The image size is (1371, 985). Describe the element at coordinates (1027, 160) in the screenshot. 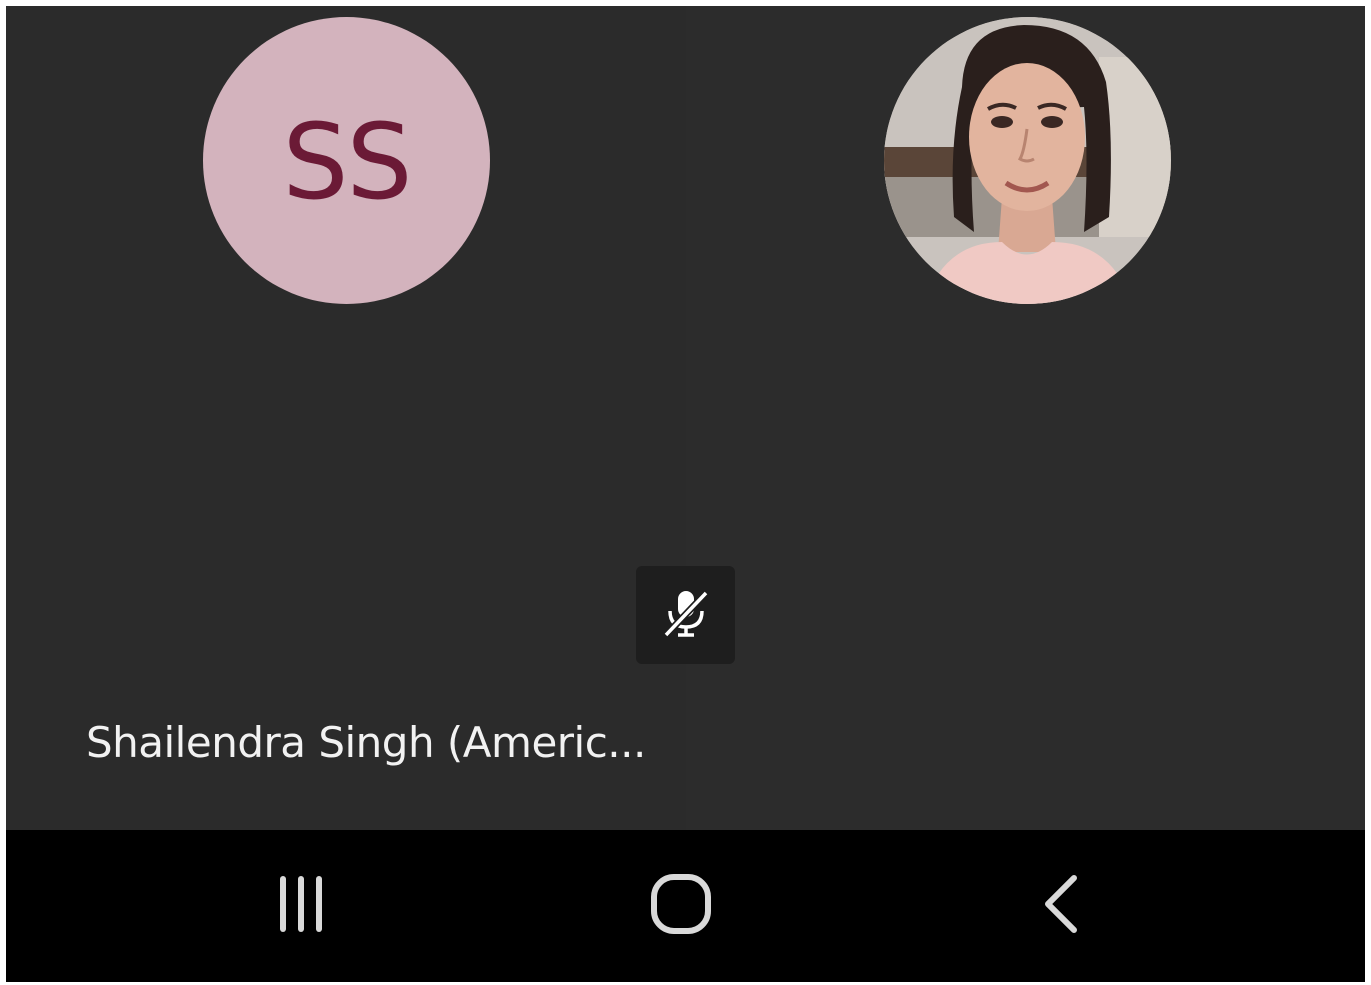

I see `avatar-photo` at that location.